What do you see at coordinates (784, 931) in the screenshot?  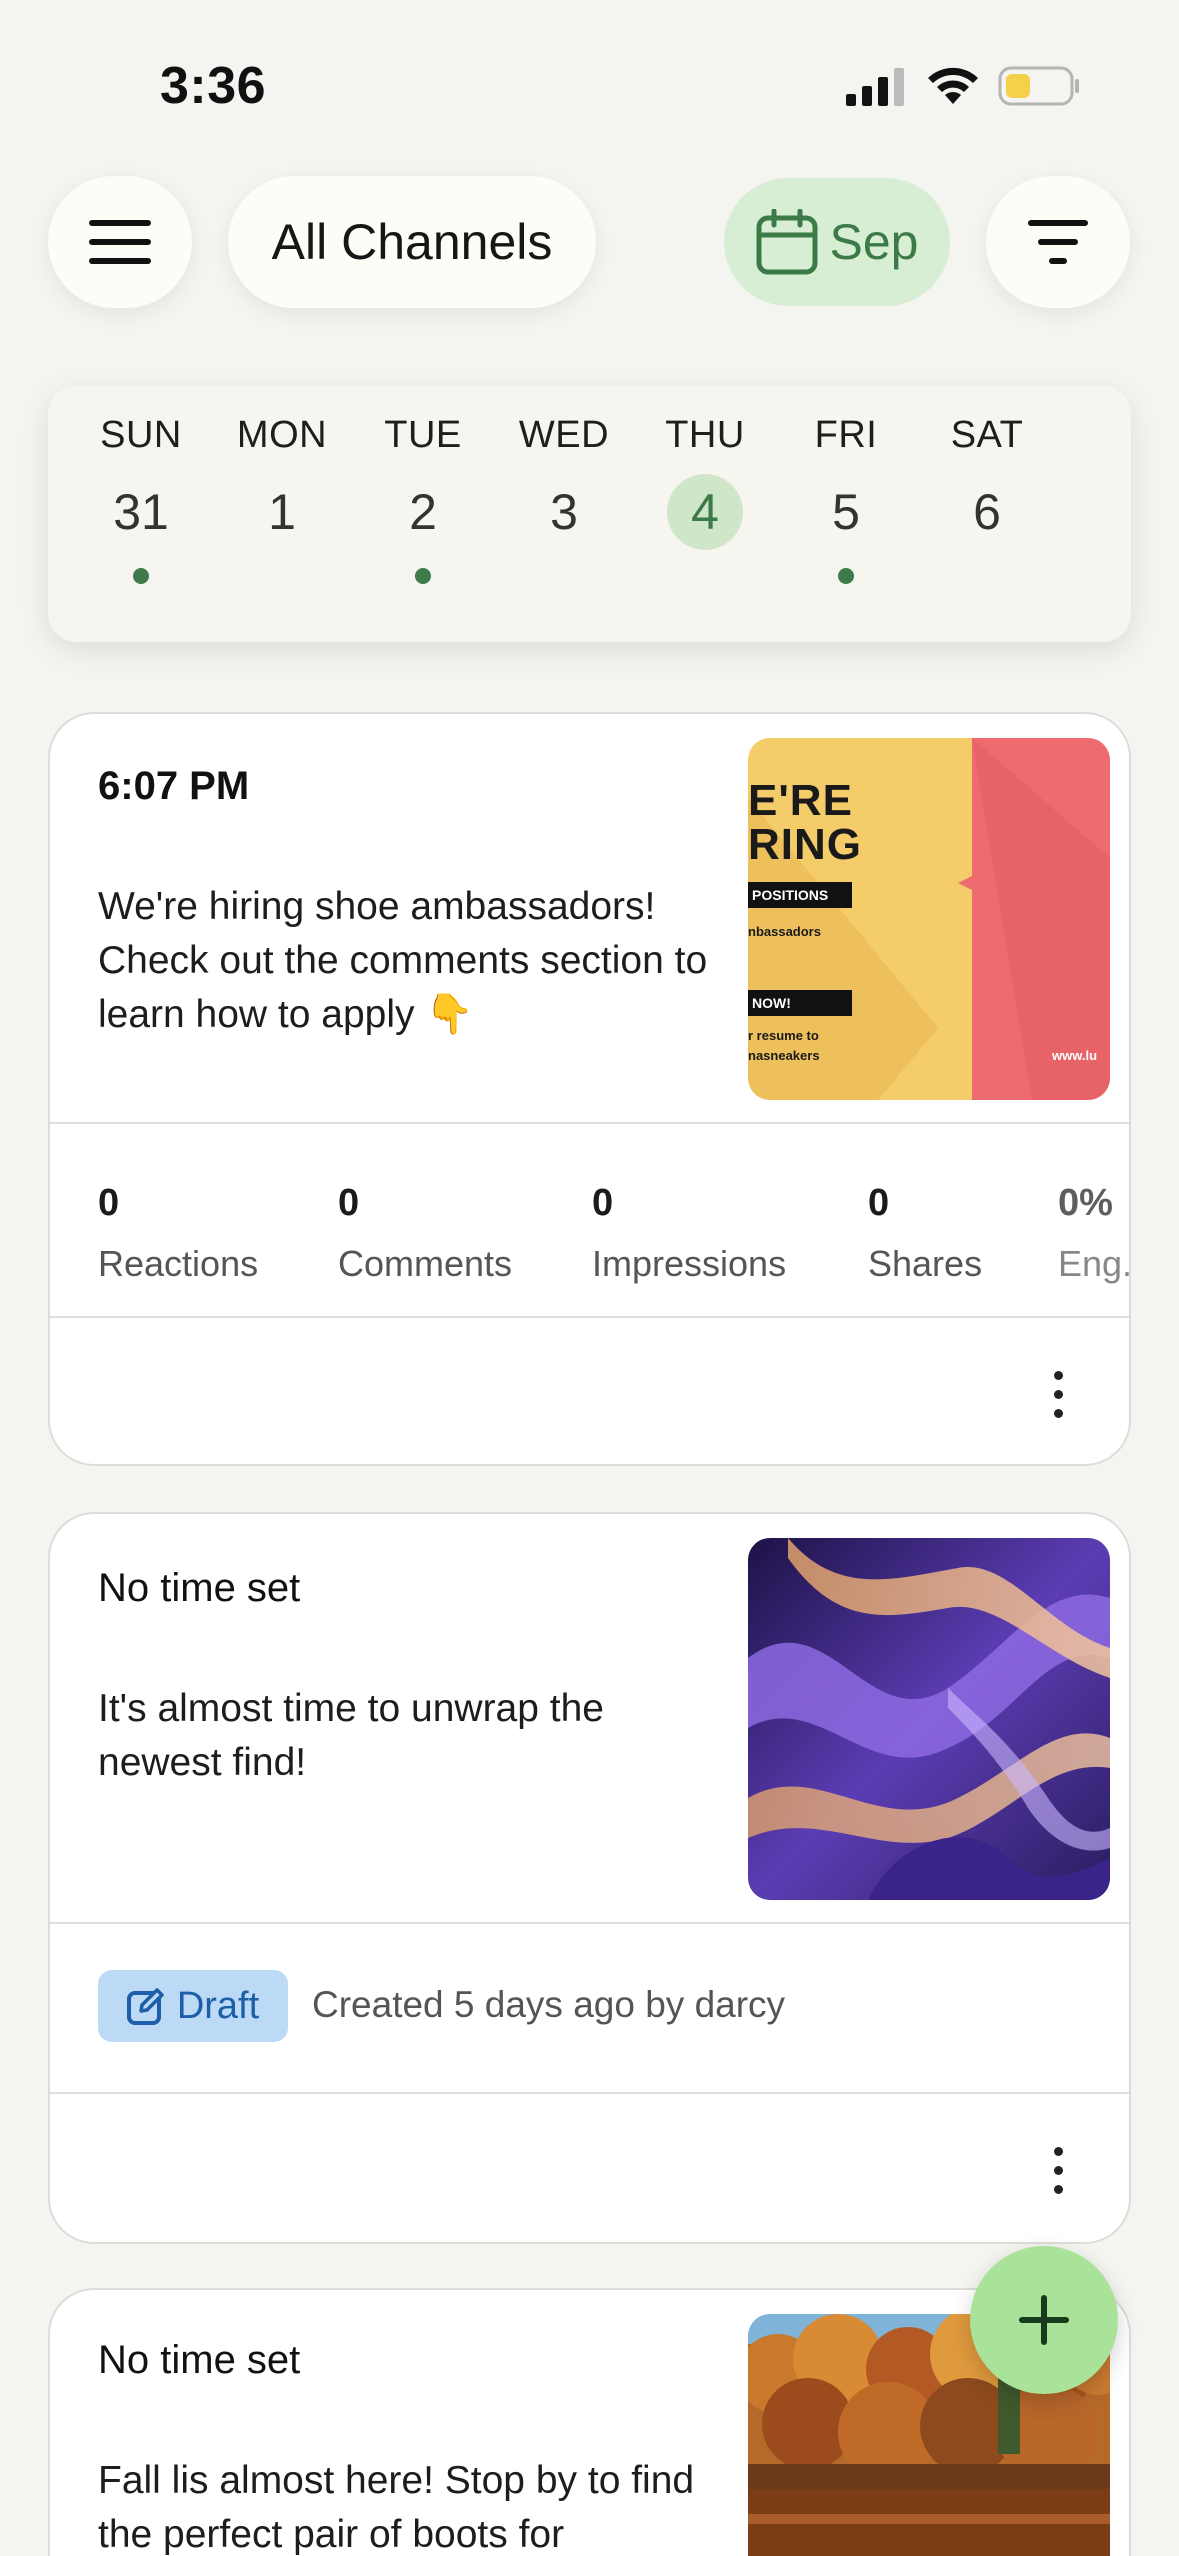 I see `poster-caption: nbassadors` at bounding box center [784, 931].